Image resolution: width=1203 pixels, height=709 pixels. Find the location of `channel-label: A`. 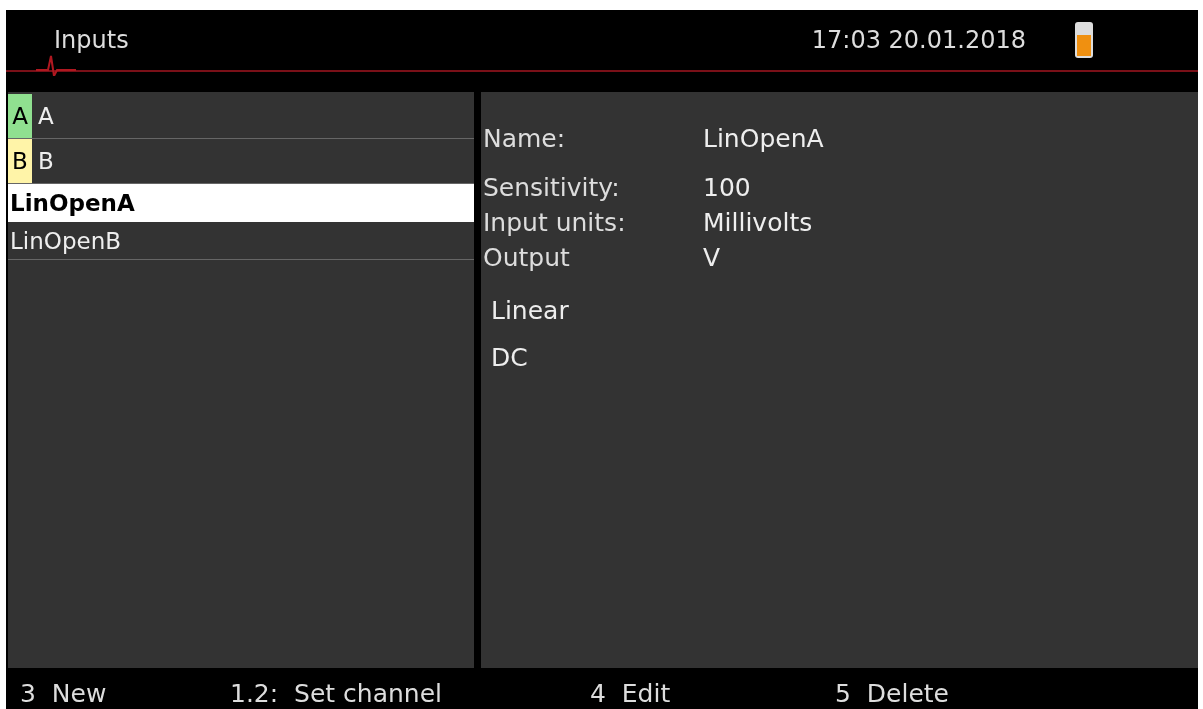

channel-label: A is located at coordinates (46, 116).